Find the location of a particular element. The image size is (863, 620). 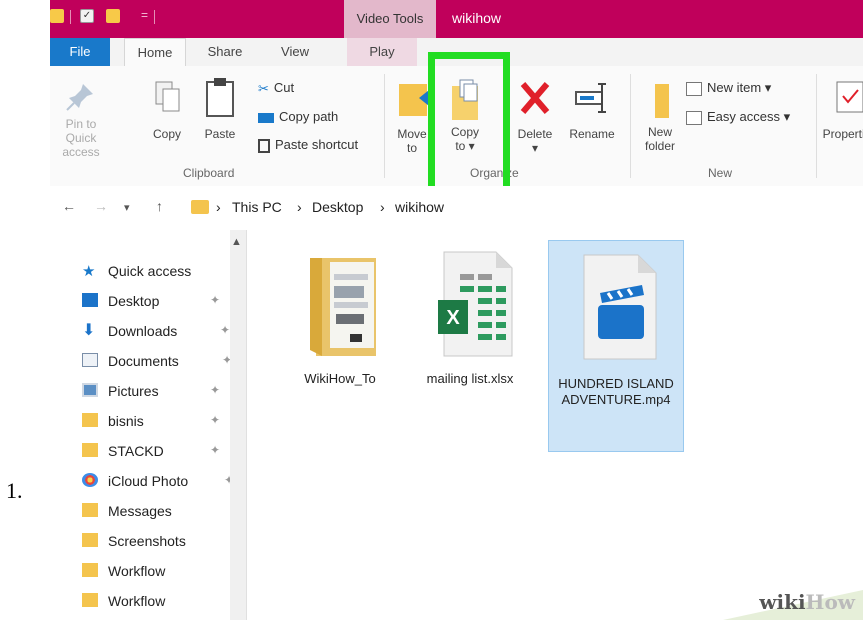

properties-button: Properties is located at coordinates (841, 110).